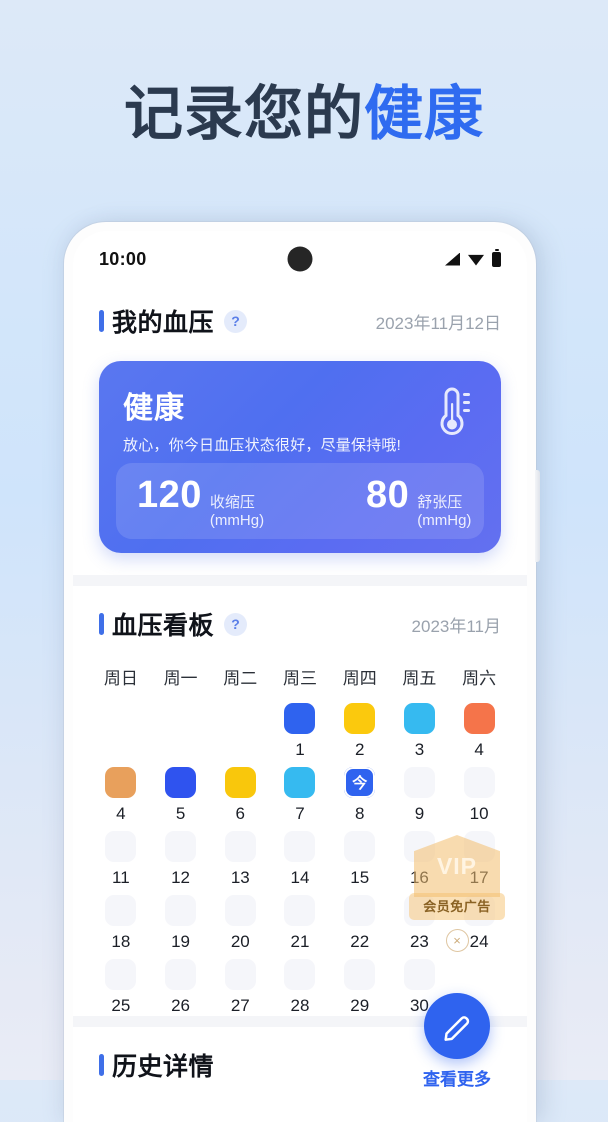 The height and width of the screenshot is (1122, 608). What do you see at coordinates (121, 1005) in the screenshot?
I see `calendar-day-number: 25` at bounding box center [121, 1005].